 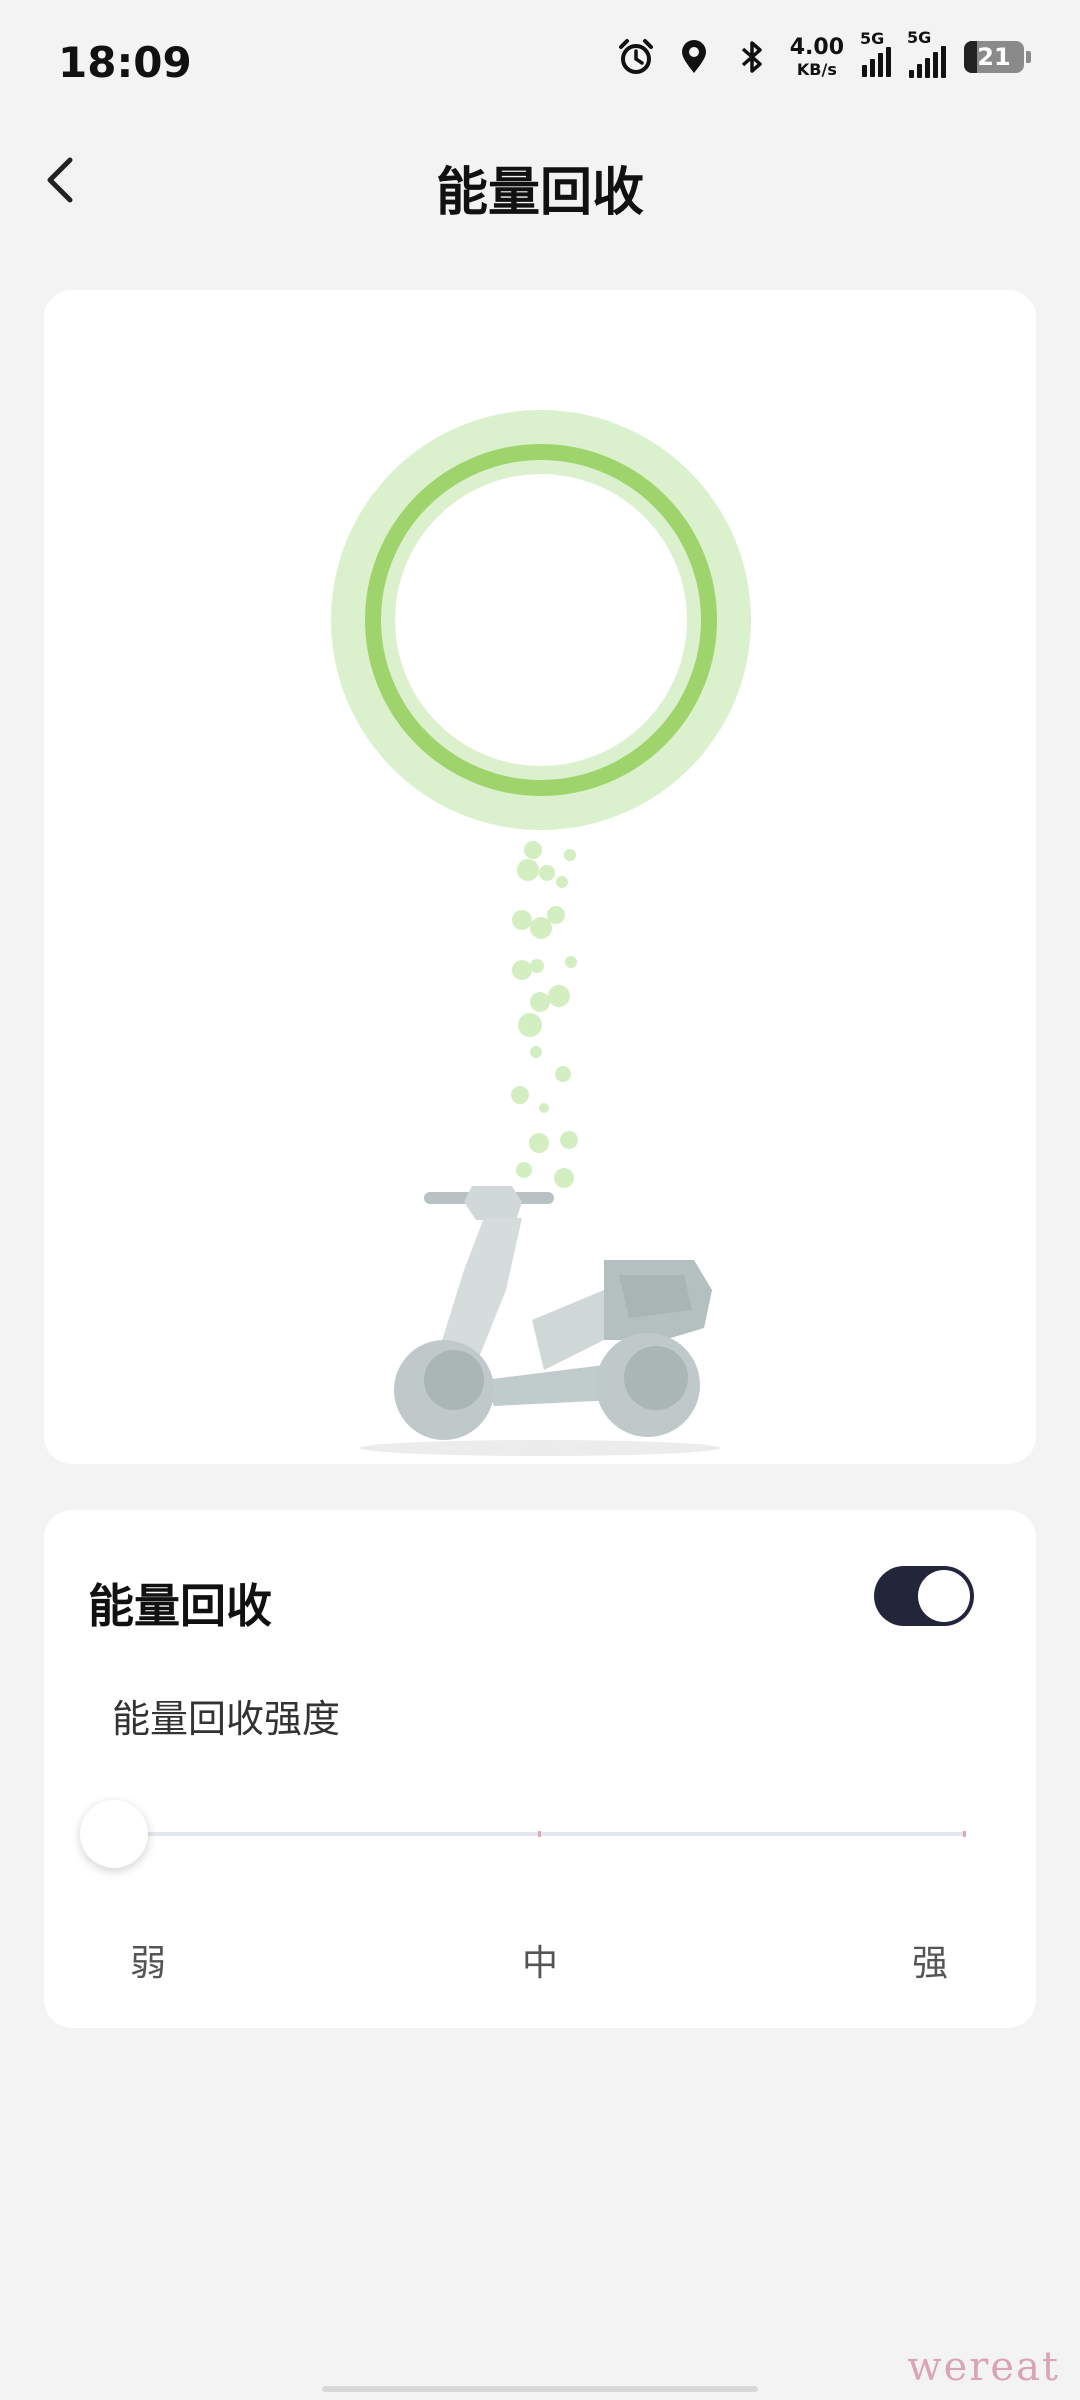 I want to click on energy-recovery-toggle, so click(x=924, y=1596).